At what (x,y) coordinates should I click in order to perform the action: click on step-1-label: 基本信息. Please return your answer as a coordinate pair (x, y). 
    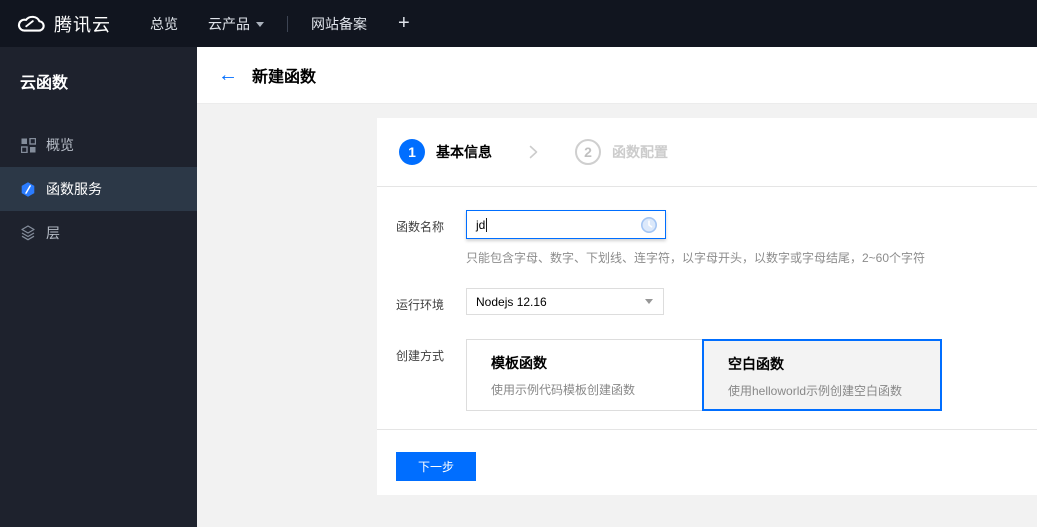
    Looking at the image, I should click on (464, 152).